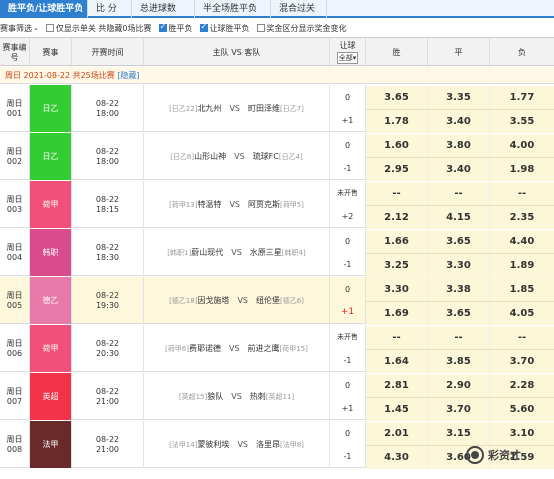  What do you see at coordinates (19, 28) in the screenshot?
I see `league-filter: 赛事筛选 ⌄` at bounding box center [19, 28].